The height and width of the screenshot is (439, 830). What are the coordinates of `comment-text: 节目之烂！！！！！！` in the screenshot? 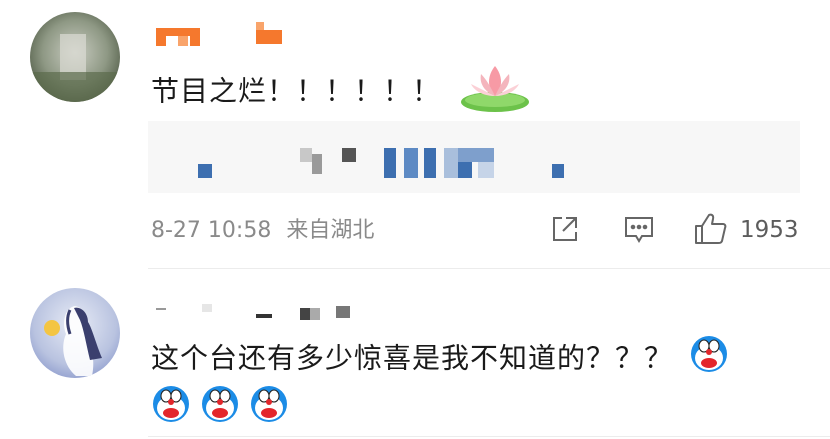 It's located at (342, 92).